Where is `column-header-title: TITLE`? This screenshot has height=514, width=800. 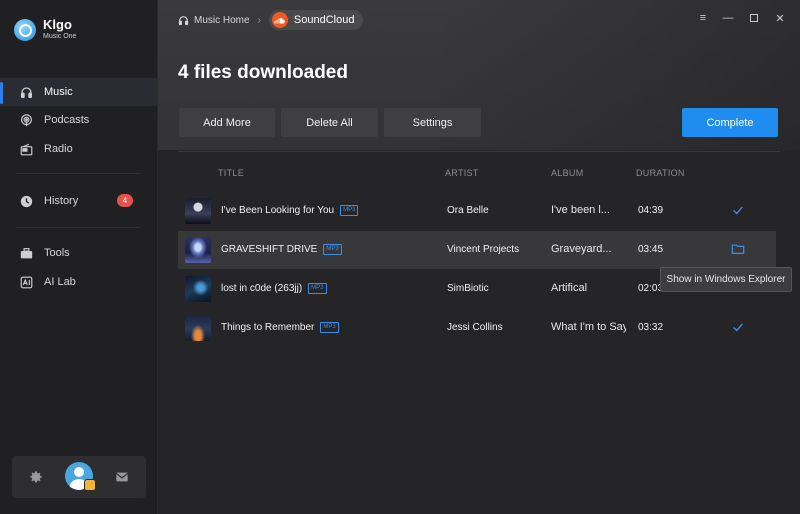 column-header-title: TITLE is located at coordinates (231, 173).